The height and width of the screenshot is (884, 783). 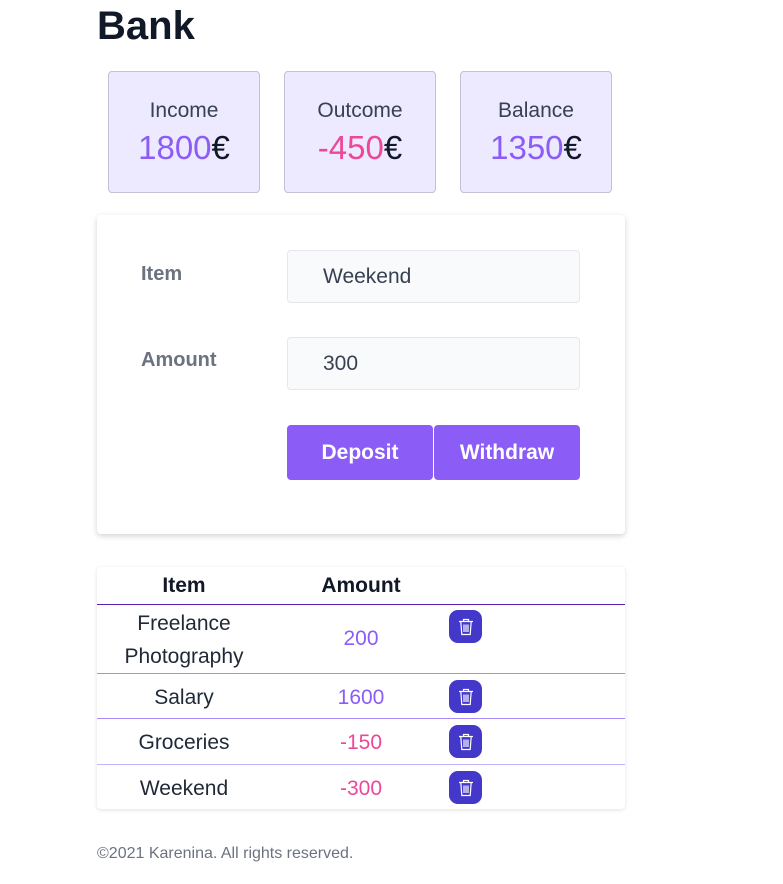 What do you see at coordinates (393, 147) in the screenshot?
I see `outcome-currency: €` at bounding box center [393, 147].